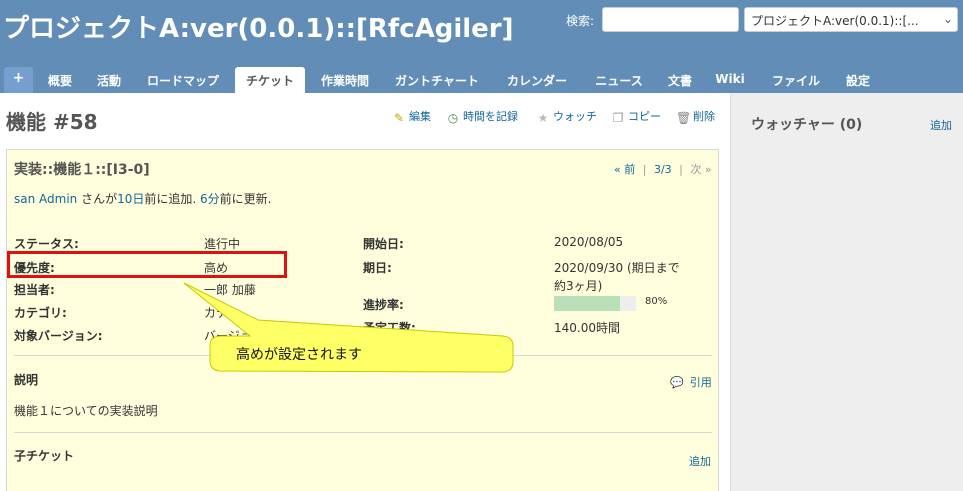 The image size is (963, 491). What do you see at coordinates (807, 125) in the screenshot?
I see `watchers-heading: ウォッチャー (0)` at bounding box center [807, 125].